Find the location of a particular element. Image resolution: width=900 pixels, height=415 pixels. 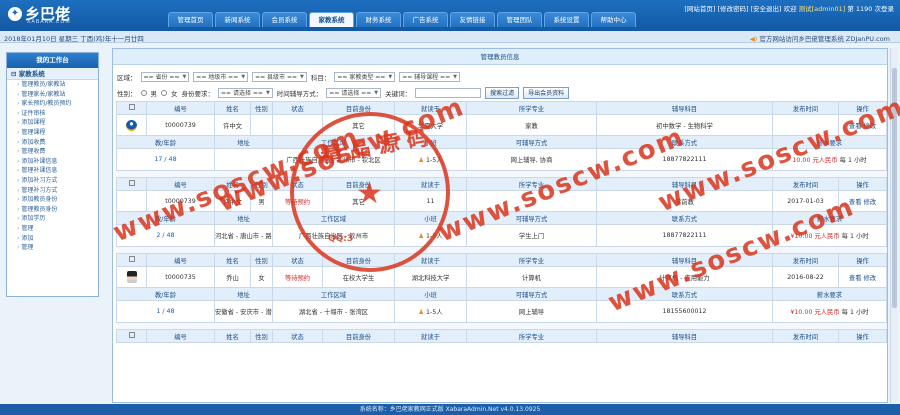

row-small-class: ♟ 1-5人 is located at coordinates (430, 311).